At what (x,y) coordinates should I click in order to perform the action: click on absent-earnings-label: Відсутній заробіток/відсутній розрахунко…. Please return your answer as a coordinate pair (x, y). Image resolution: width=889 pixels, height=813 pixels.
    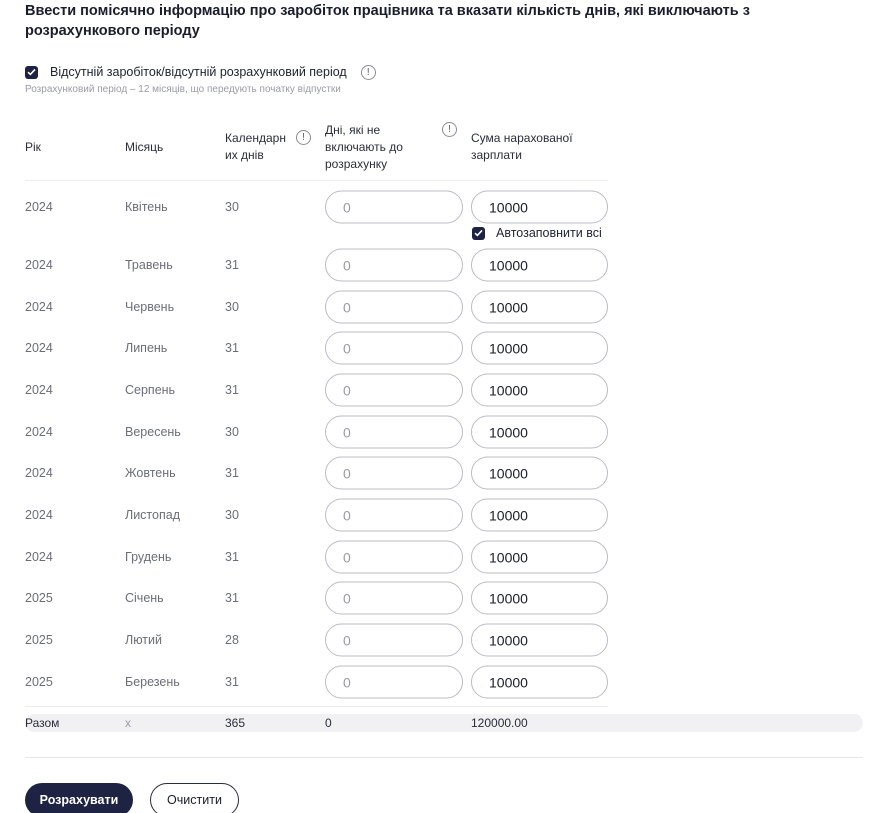
    Looking at the image, I should click on (198, 72).